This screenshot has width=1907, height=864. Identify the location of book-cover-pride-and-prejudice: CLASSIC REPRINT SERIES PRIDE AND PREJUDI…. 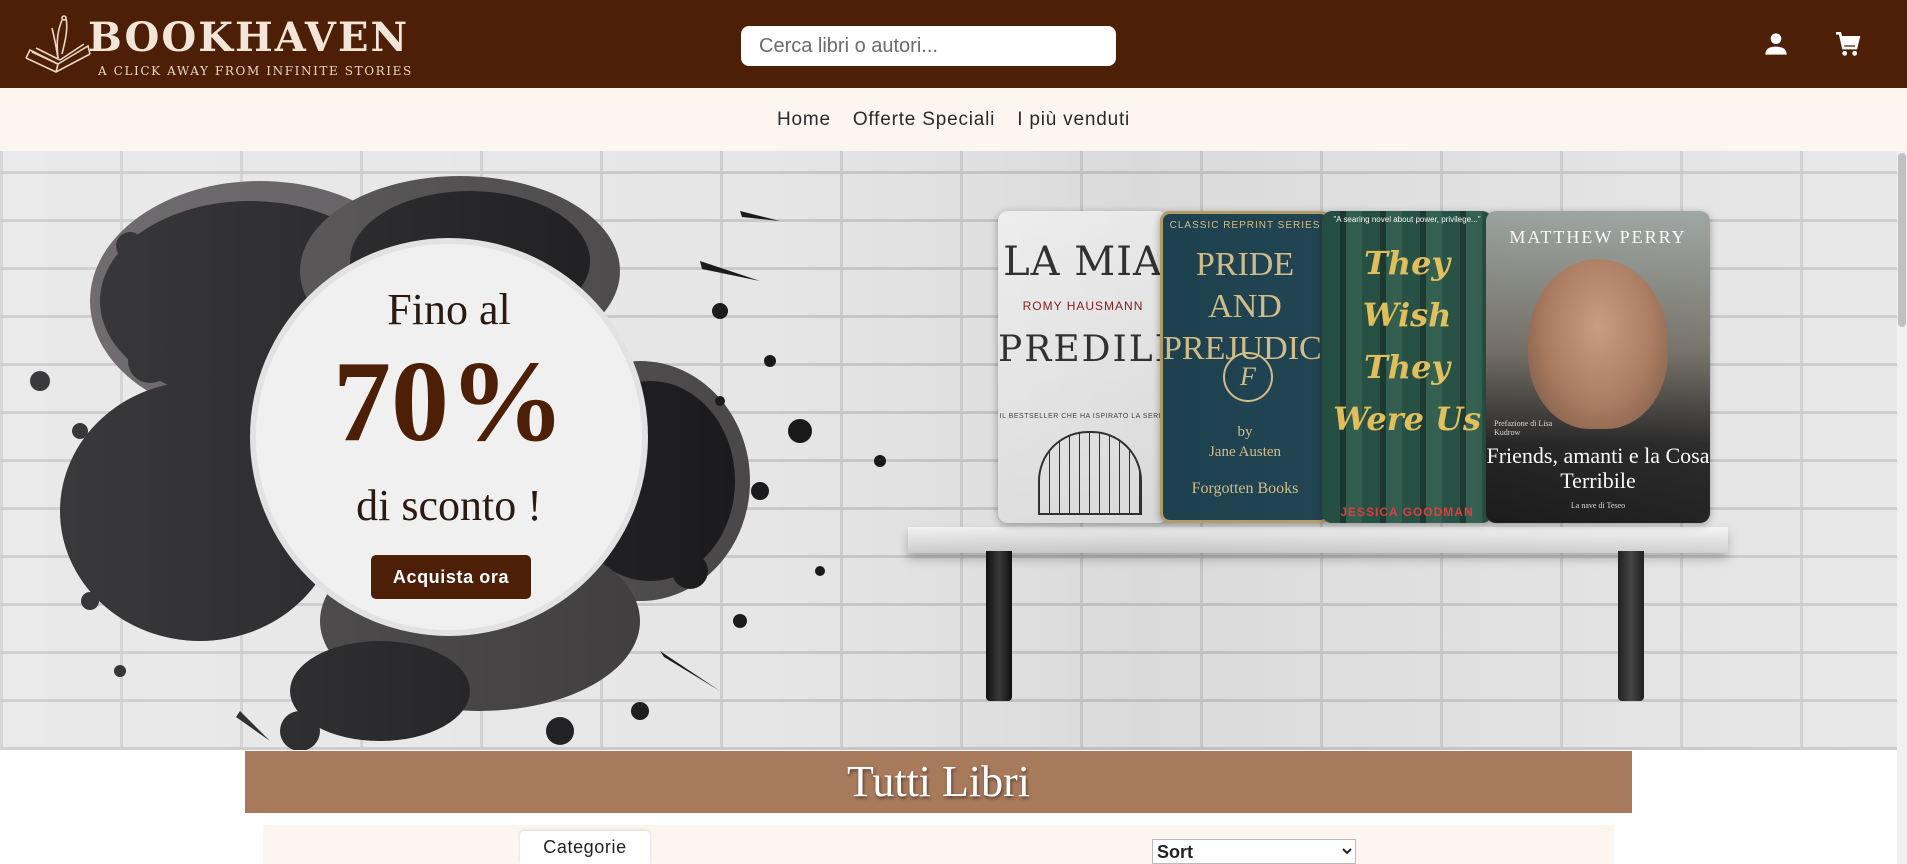
(1245, 367).